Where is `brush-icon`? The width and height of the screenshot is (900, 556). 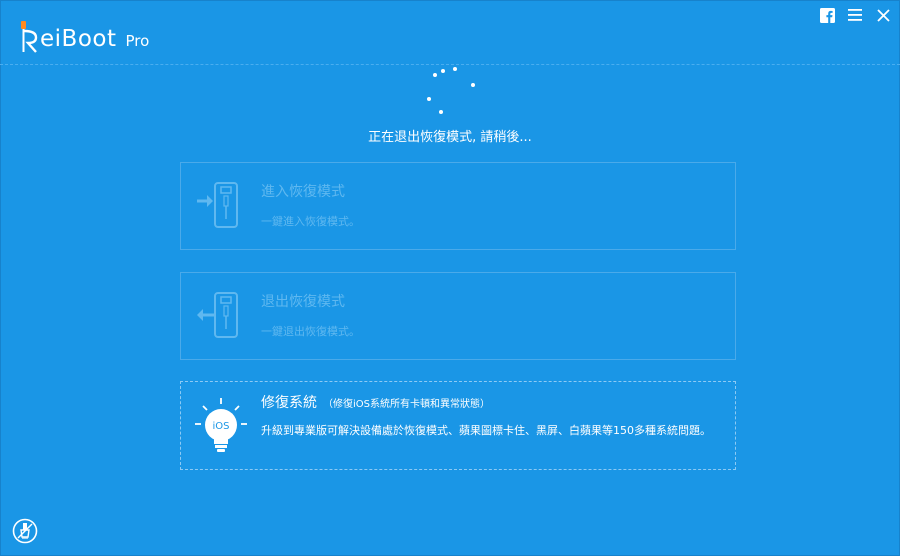
brush-icon is located at coordinates (25, 531).